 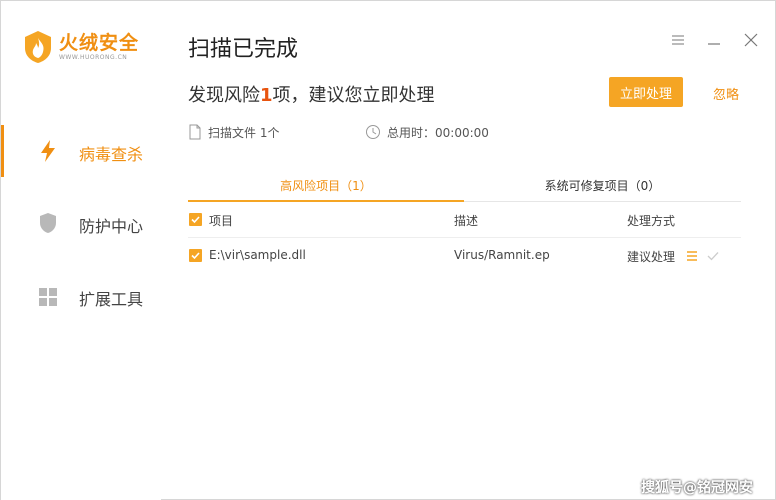 What do you see at coordinates (111, 154) in the screenshot?
I see `sidebar-item-label: 病毒查杀` at bounding box center [111, 154].